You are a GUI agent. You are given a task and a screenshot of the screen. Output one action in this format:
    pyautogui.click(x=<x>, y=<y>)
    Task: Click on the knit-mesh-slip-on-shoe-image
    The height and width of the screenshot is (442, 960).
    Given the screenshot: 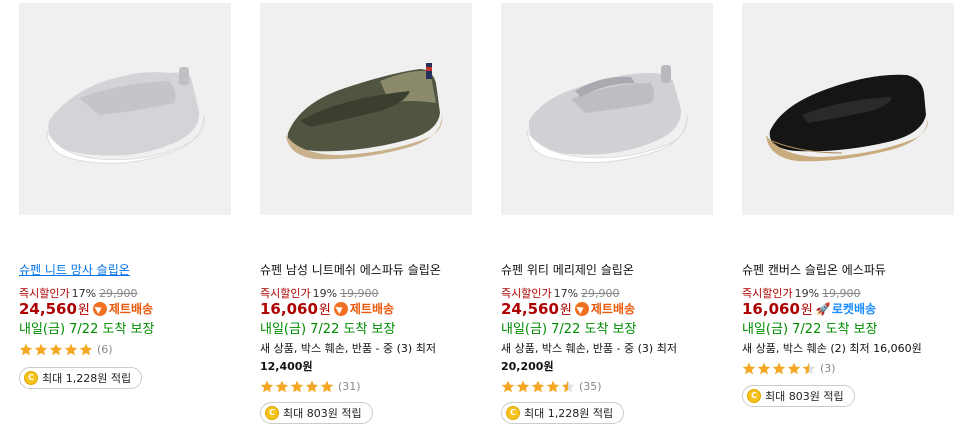 What is the action you would take?
    pyautogui.click(x=125, y=109)
    